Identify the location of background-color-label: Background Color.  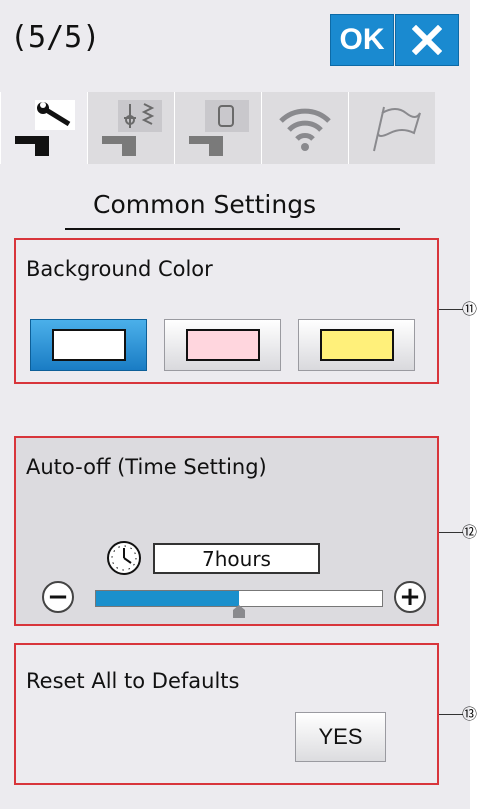
(119, 269).